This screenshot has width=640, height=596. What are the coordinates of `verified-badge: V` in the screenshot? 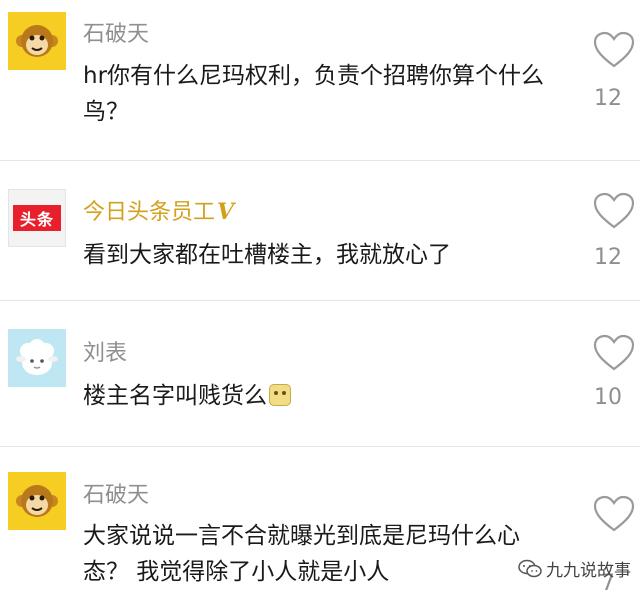 It's located at (226, 212).